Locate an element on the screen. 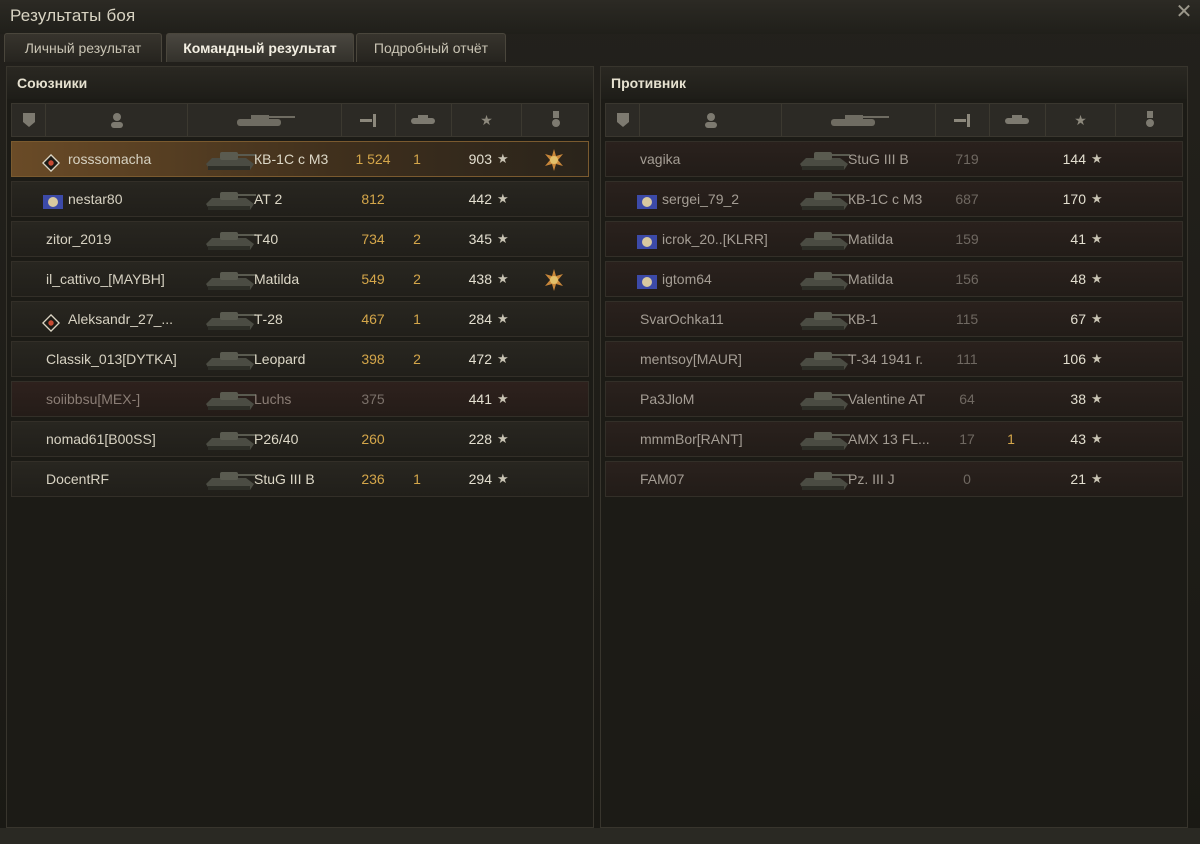 The image size is (1200, 844). ally-row: Aleksandr_27_... Т-28 467 1 284 ★ is located at coordinates (300, 319).